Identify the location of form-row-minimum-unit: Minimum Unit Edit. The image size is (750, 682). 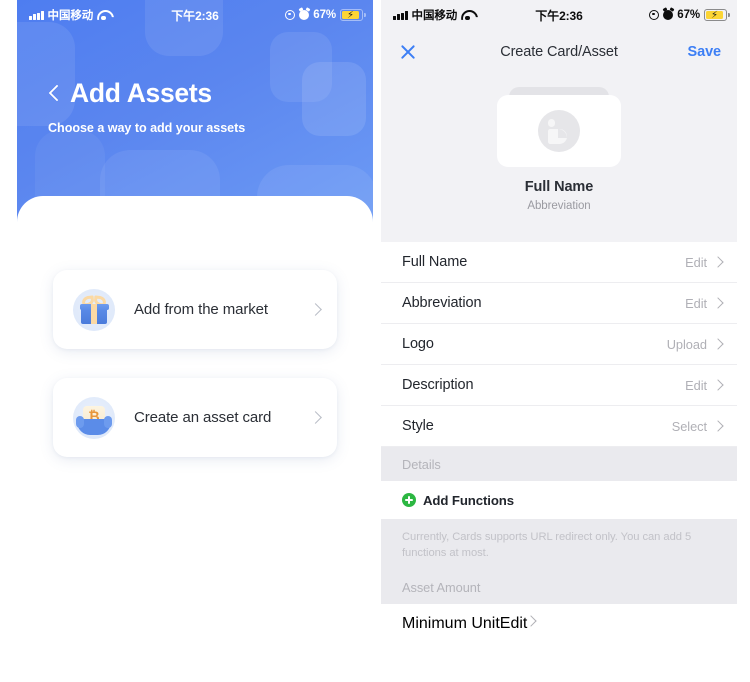
(559, 616).